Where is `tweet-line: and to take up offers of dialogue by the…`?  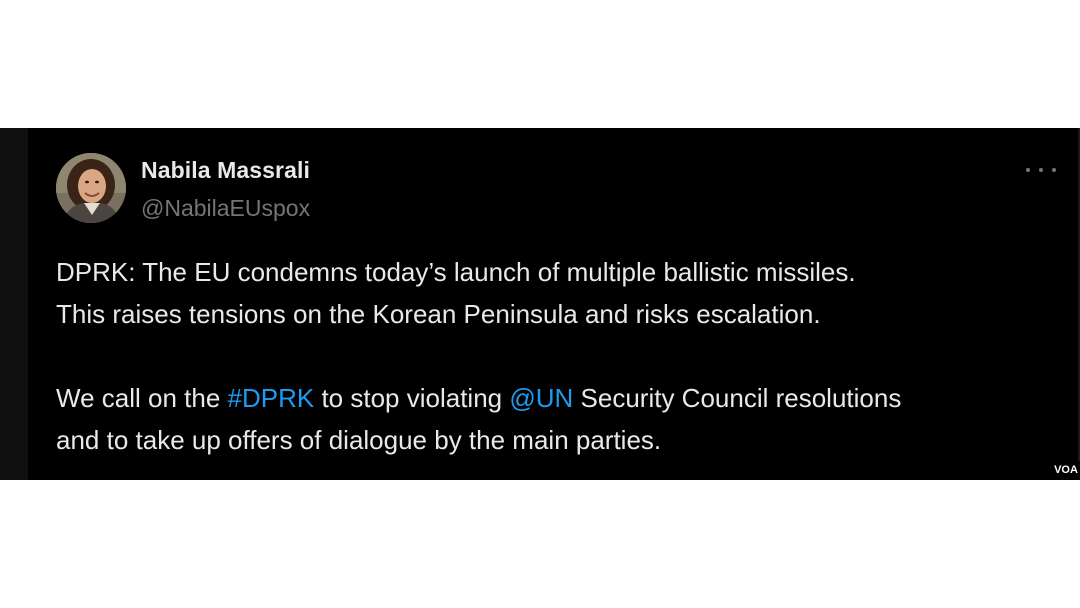
tweet-line: and to take up offers of dialogue by the… is located at coordinates (359, 440).